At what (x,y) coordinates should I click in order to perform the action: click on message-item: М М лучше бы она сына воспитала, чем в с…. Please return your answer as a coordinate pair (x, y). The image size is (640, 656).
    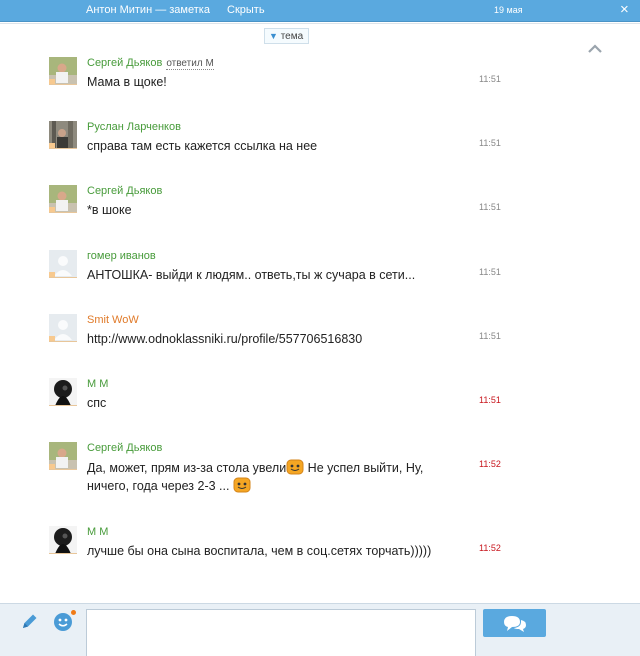
    Looking at the image, I should click on (283, 556).